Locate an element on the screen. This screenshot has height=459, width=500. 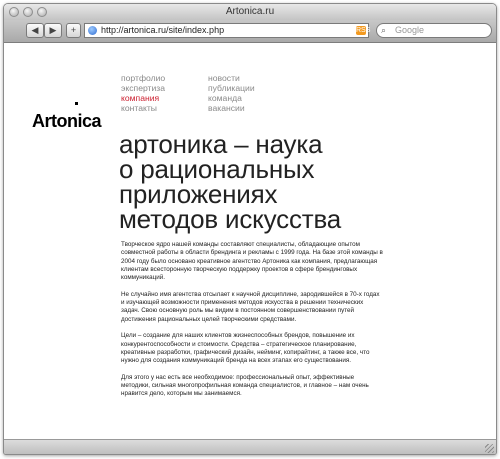
nav-item-portfolio: портфолио is located at coordinates (143, 78).